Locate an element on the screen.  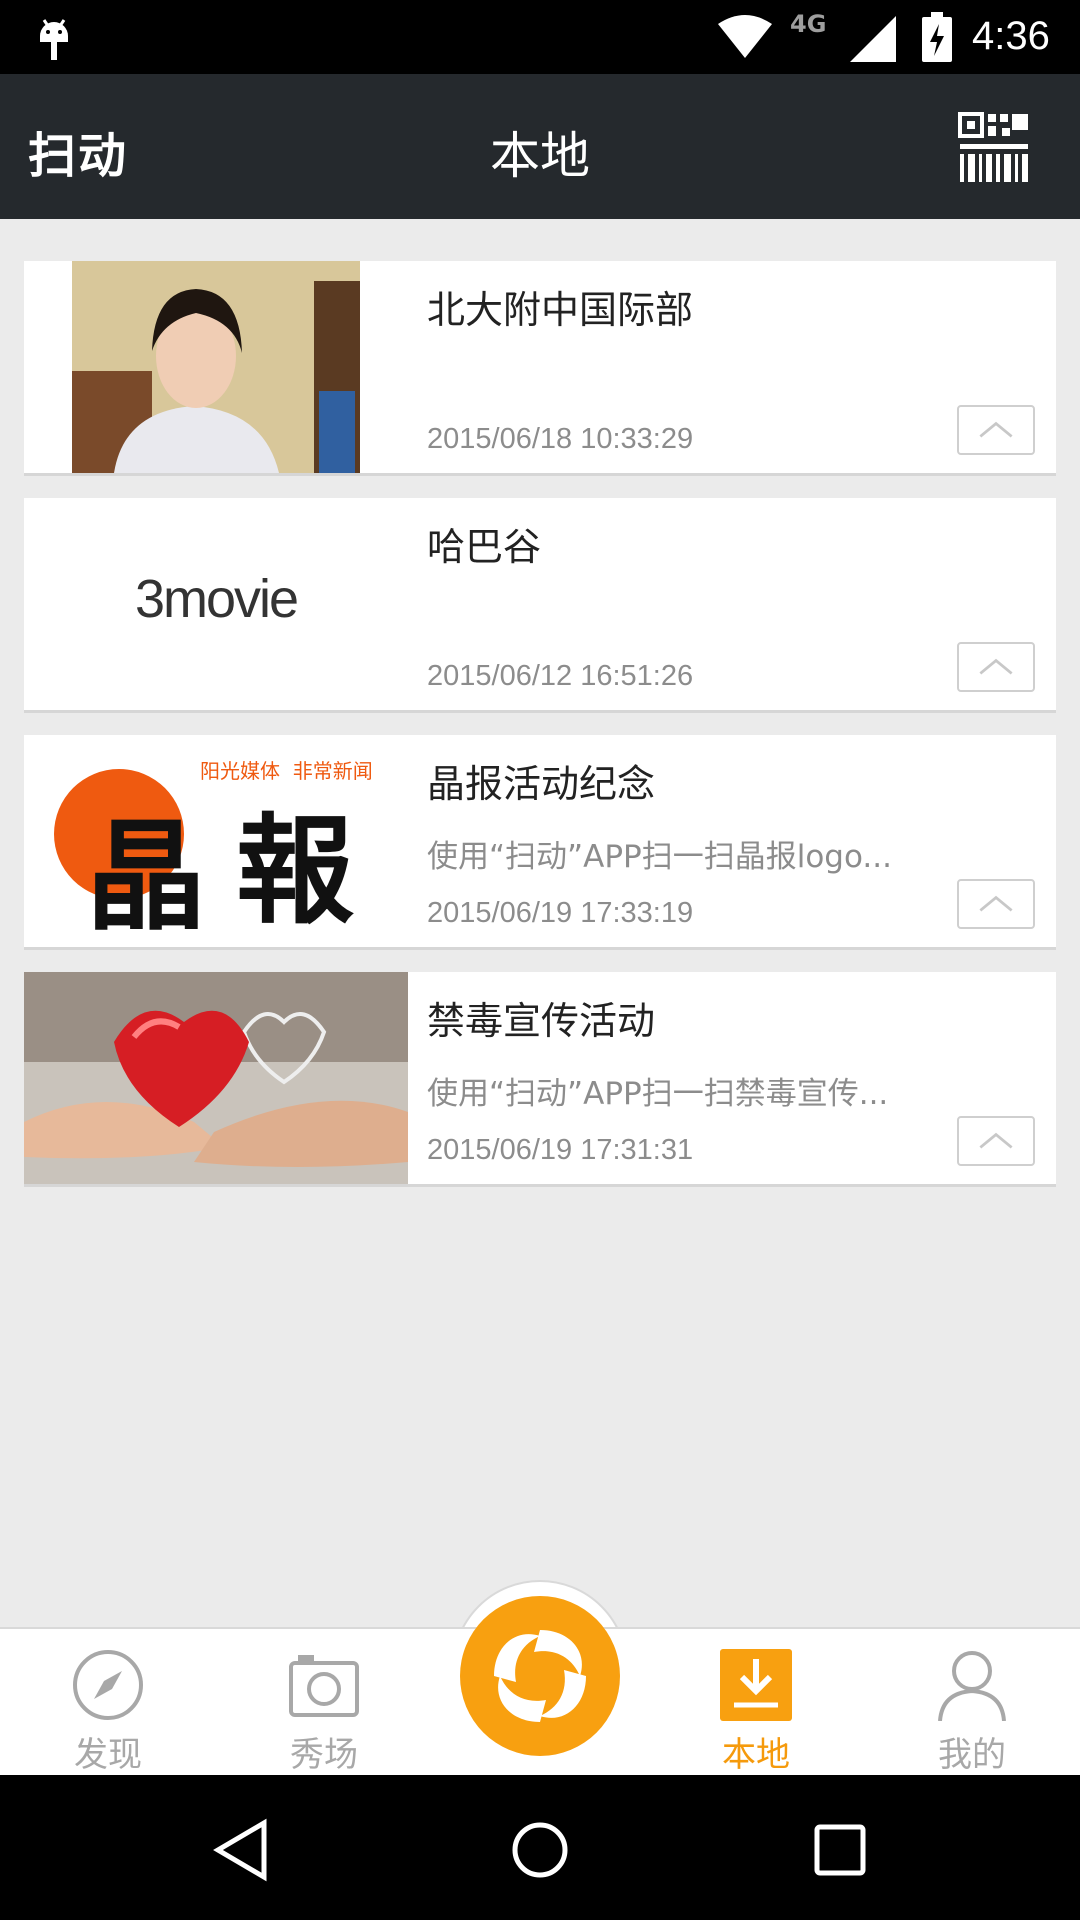
heart-hands-photo-icon is located at coordinates (216, 1078).